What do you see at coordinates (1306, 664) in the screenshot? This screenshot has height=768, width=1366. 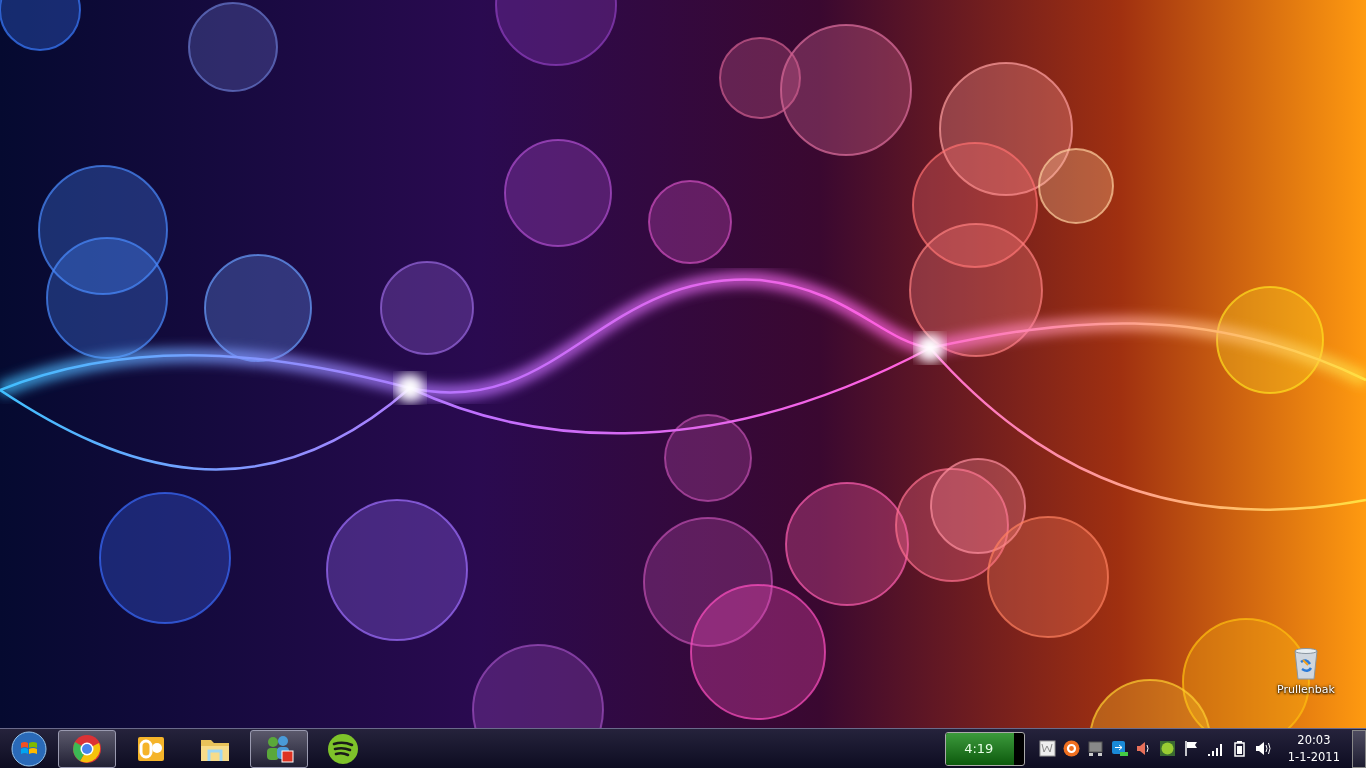 I see `recycle-bin-icon` at bounding box center [1306, 664].